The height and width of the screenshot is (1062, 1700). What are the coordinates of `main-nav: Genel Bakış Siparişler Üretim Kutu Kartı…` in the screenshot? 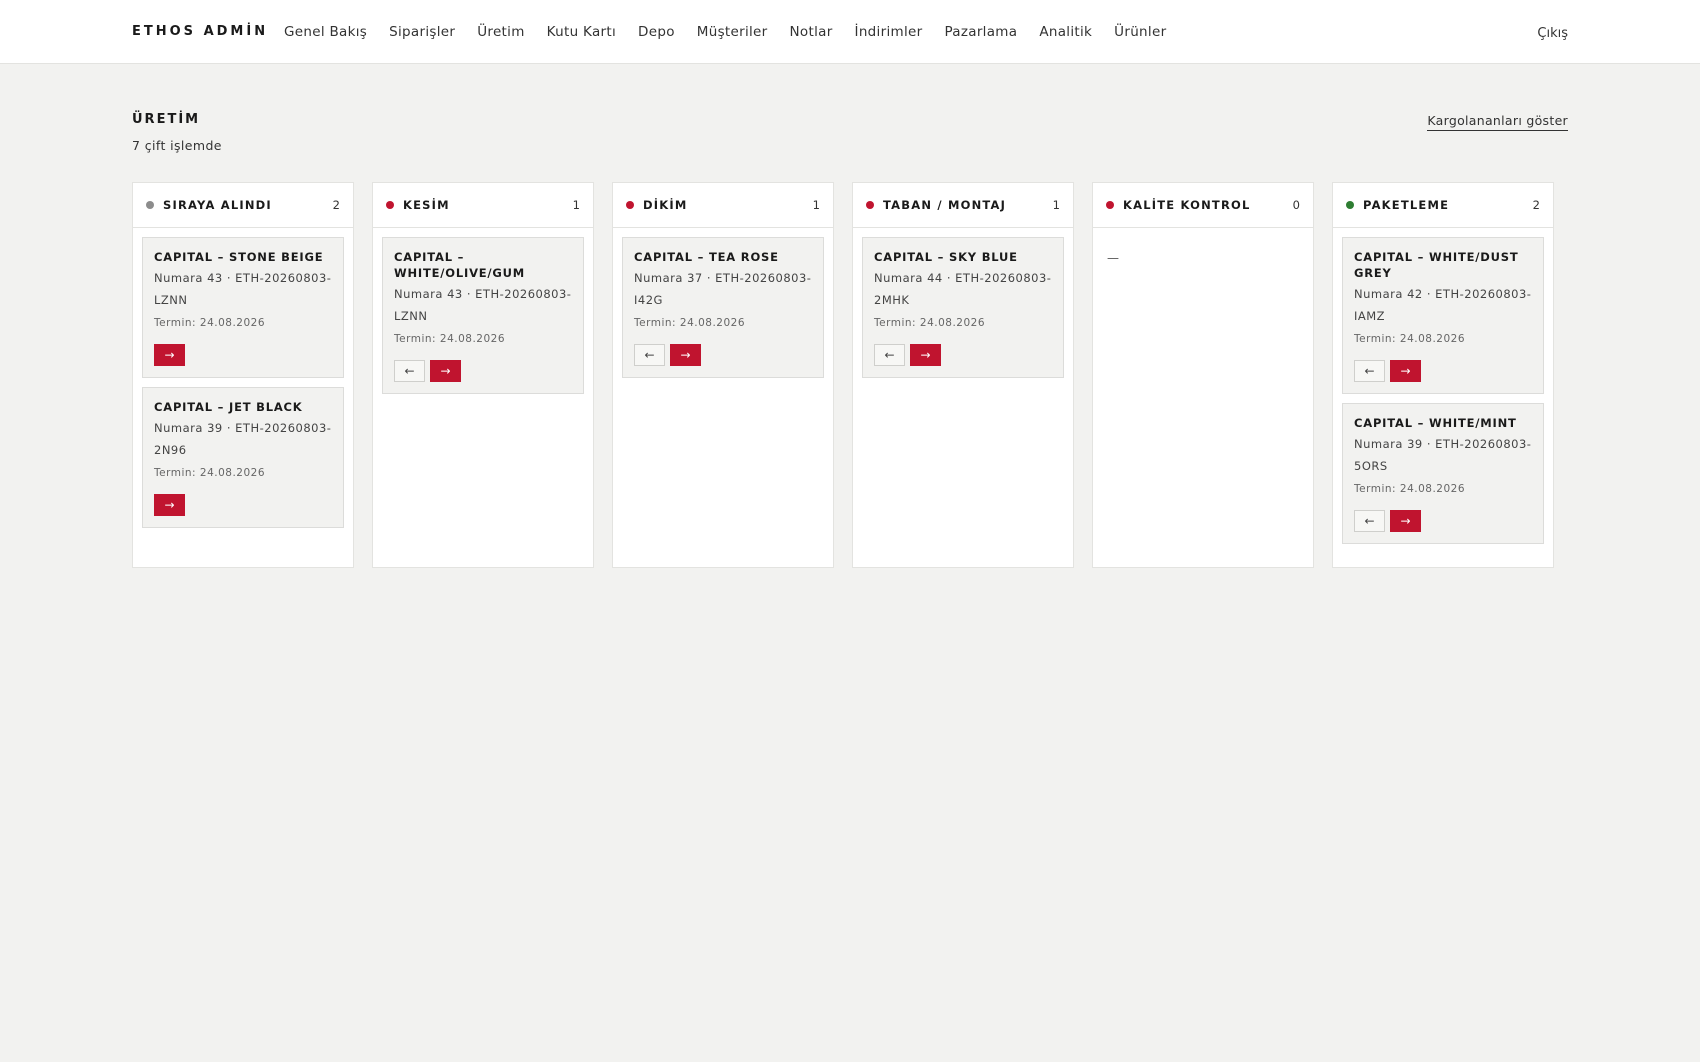 It's located at (736, 32).